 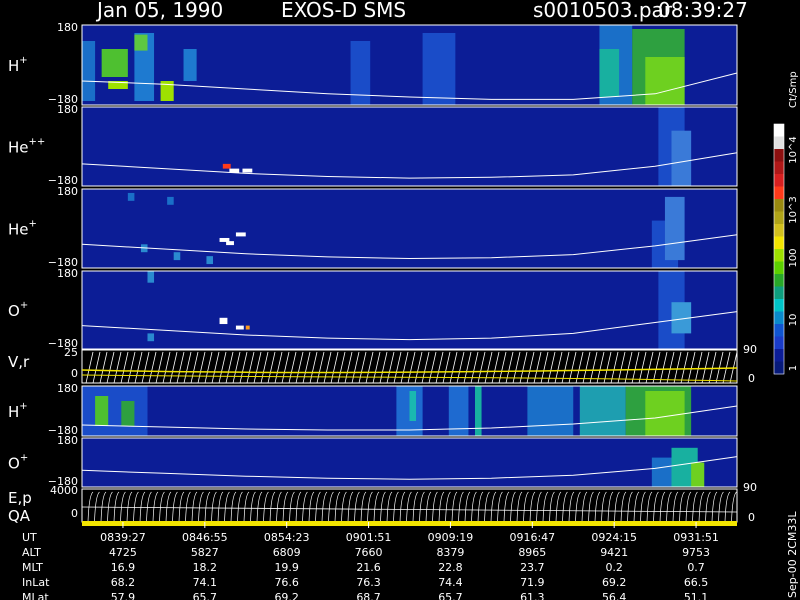 I want to click on ephemeris-value: 5827, so click(x=205, y=552).